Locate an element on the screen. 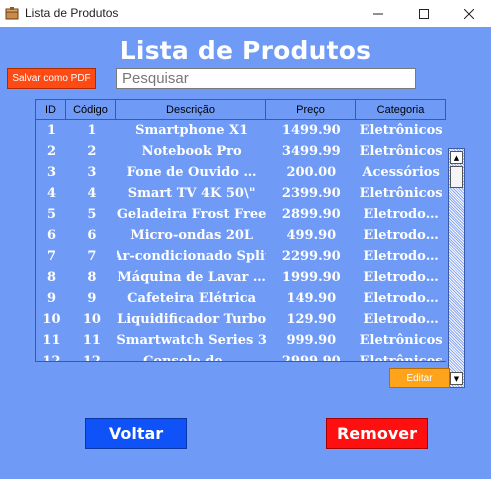 This screenshot has width=491, height=479. table-row: 12 12 Console de … 2999.90 Eletrônicos is located at coordinates (241, 356).